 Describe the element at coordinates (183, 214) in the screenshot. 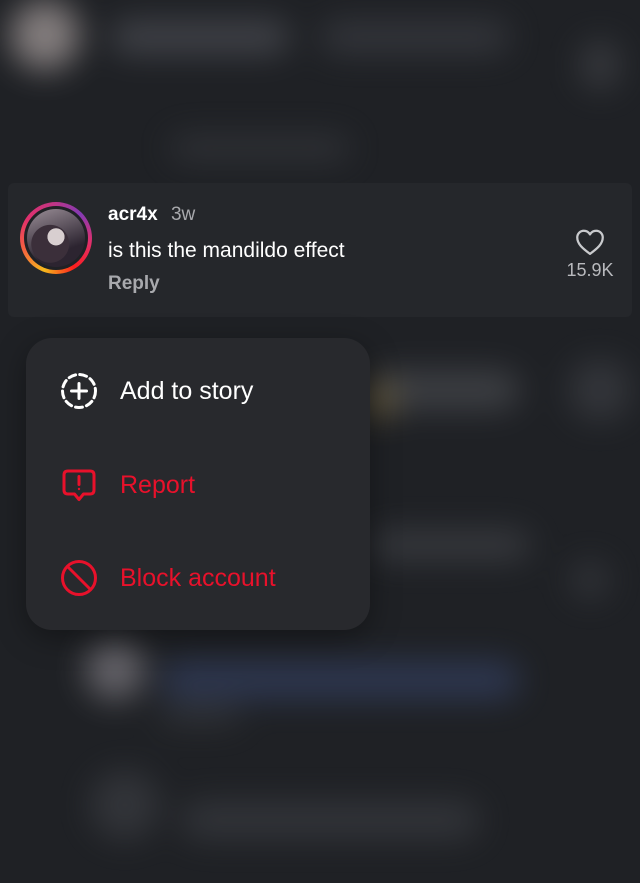

I see `comment-timestamp: 3w` at that location.